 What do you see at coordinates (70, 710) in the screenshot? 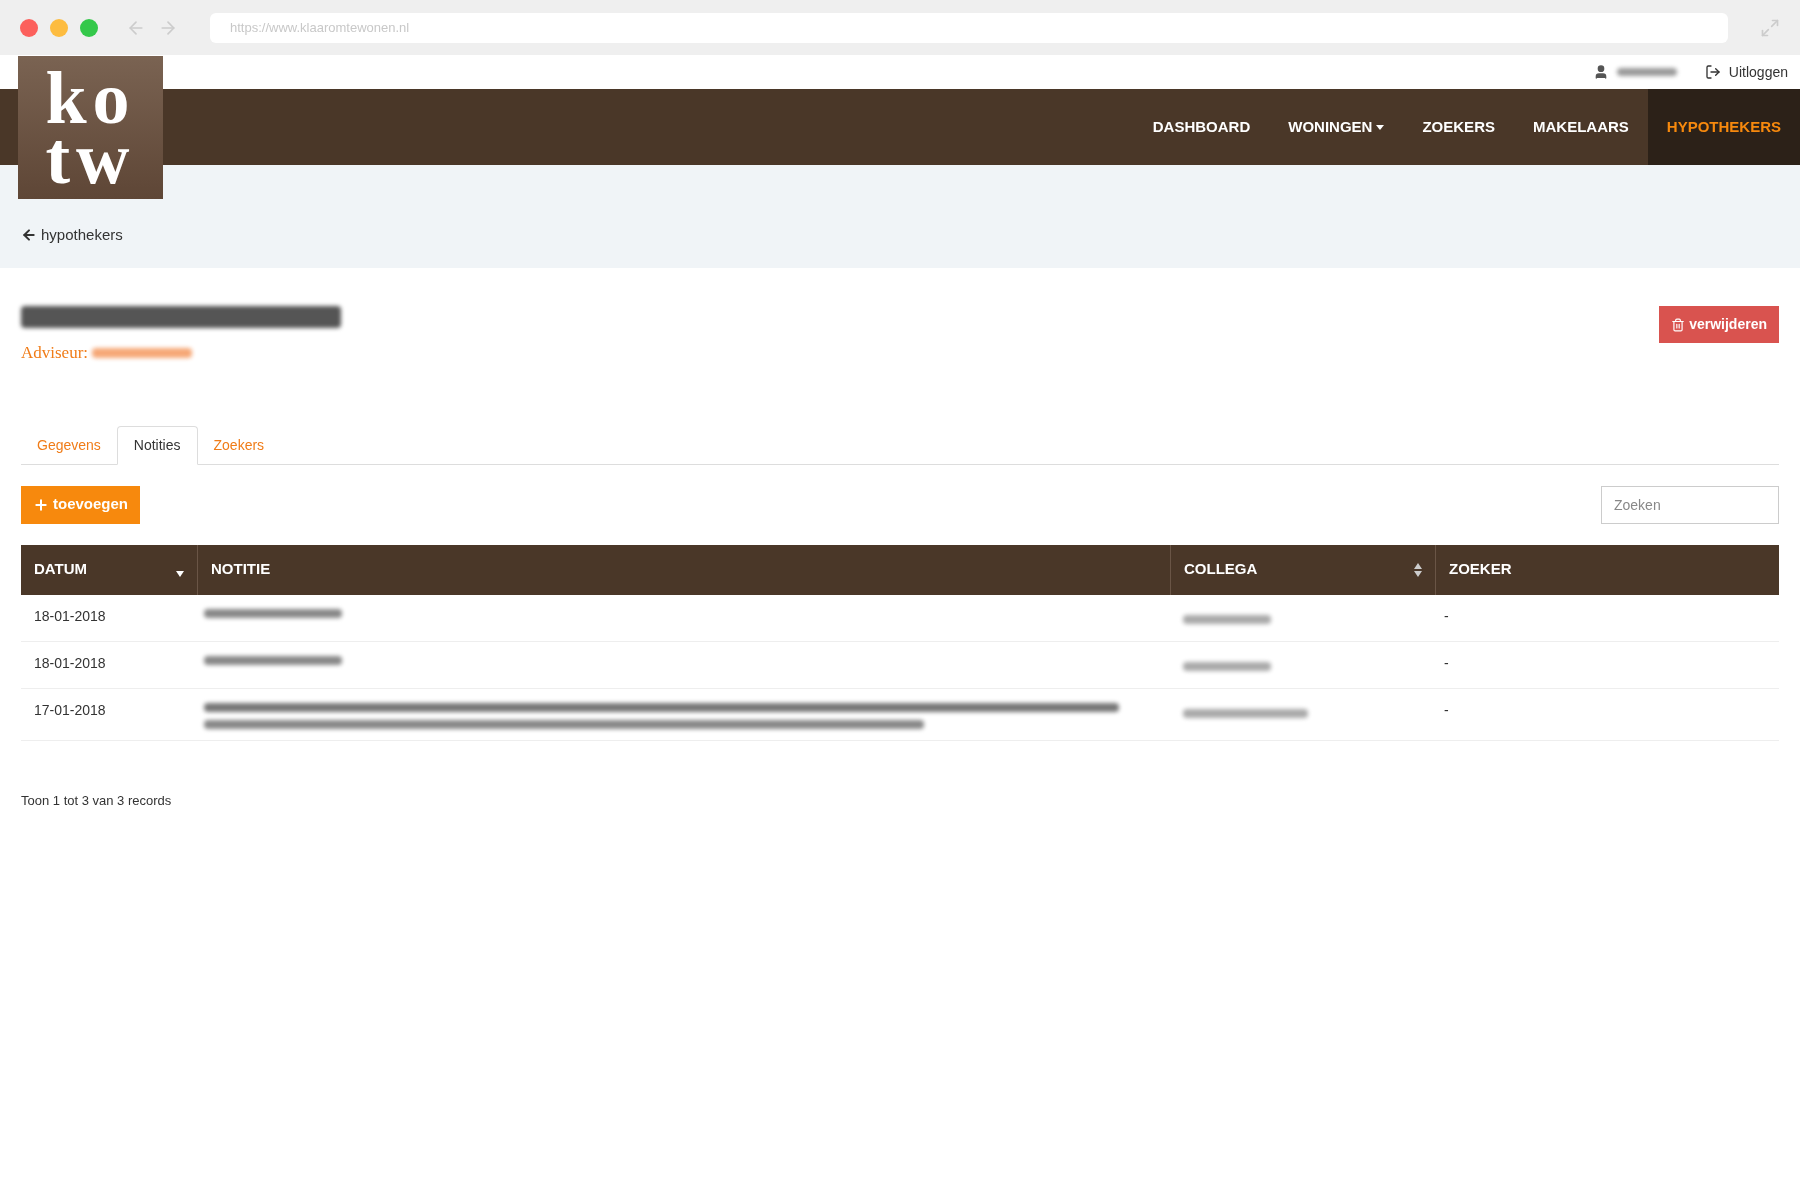
I see `table-cell-text: 17-01-2018` at bounding box center [70, 710].